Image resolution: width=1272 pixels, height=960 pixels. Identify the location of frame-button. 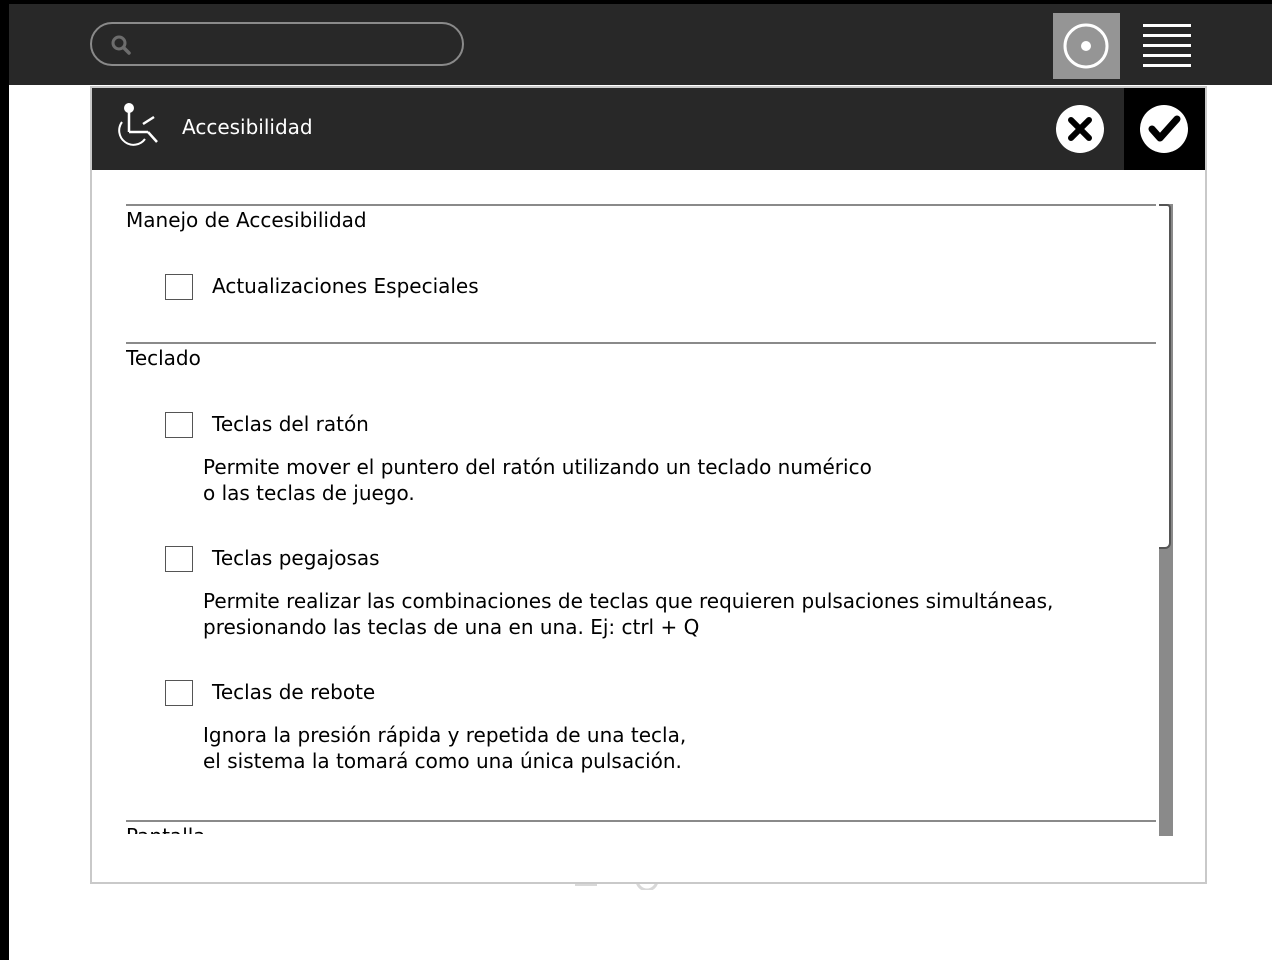
(1086, 46).